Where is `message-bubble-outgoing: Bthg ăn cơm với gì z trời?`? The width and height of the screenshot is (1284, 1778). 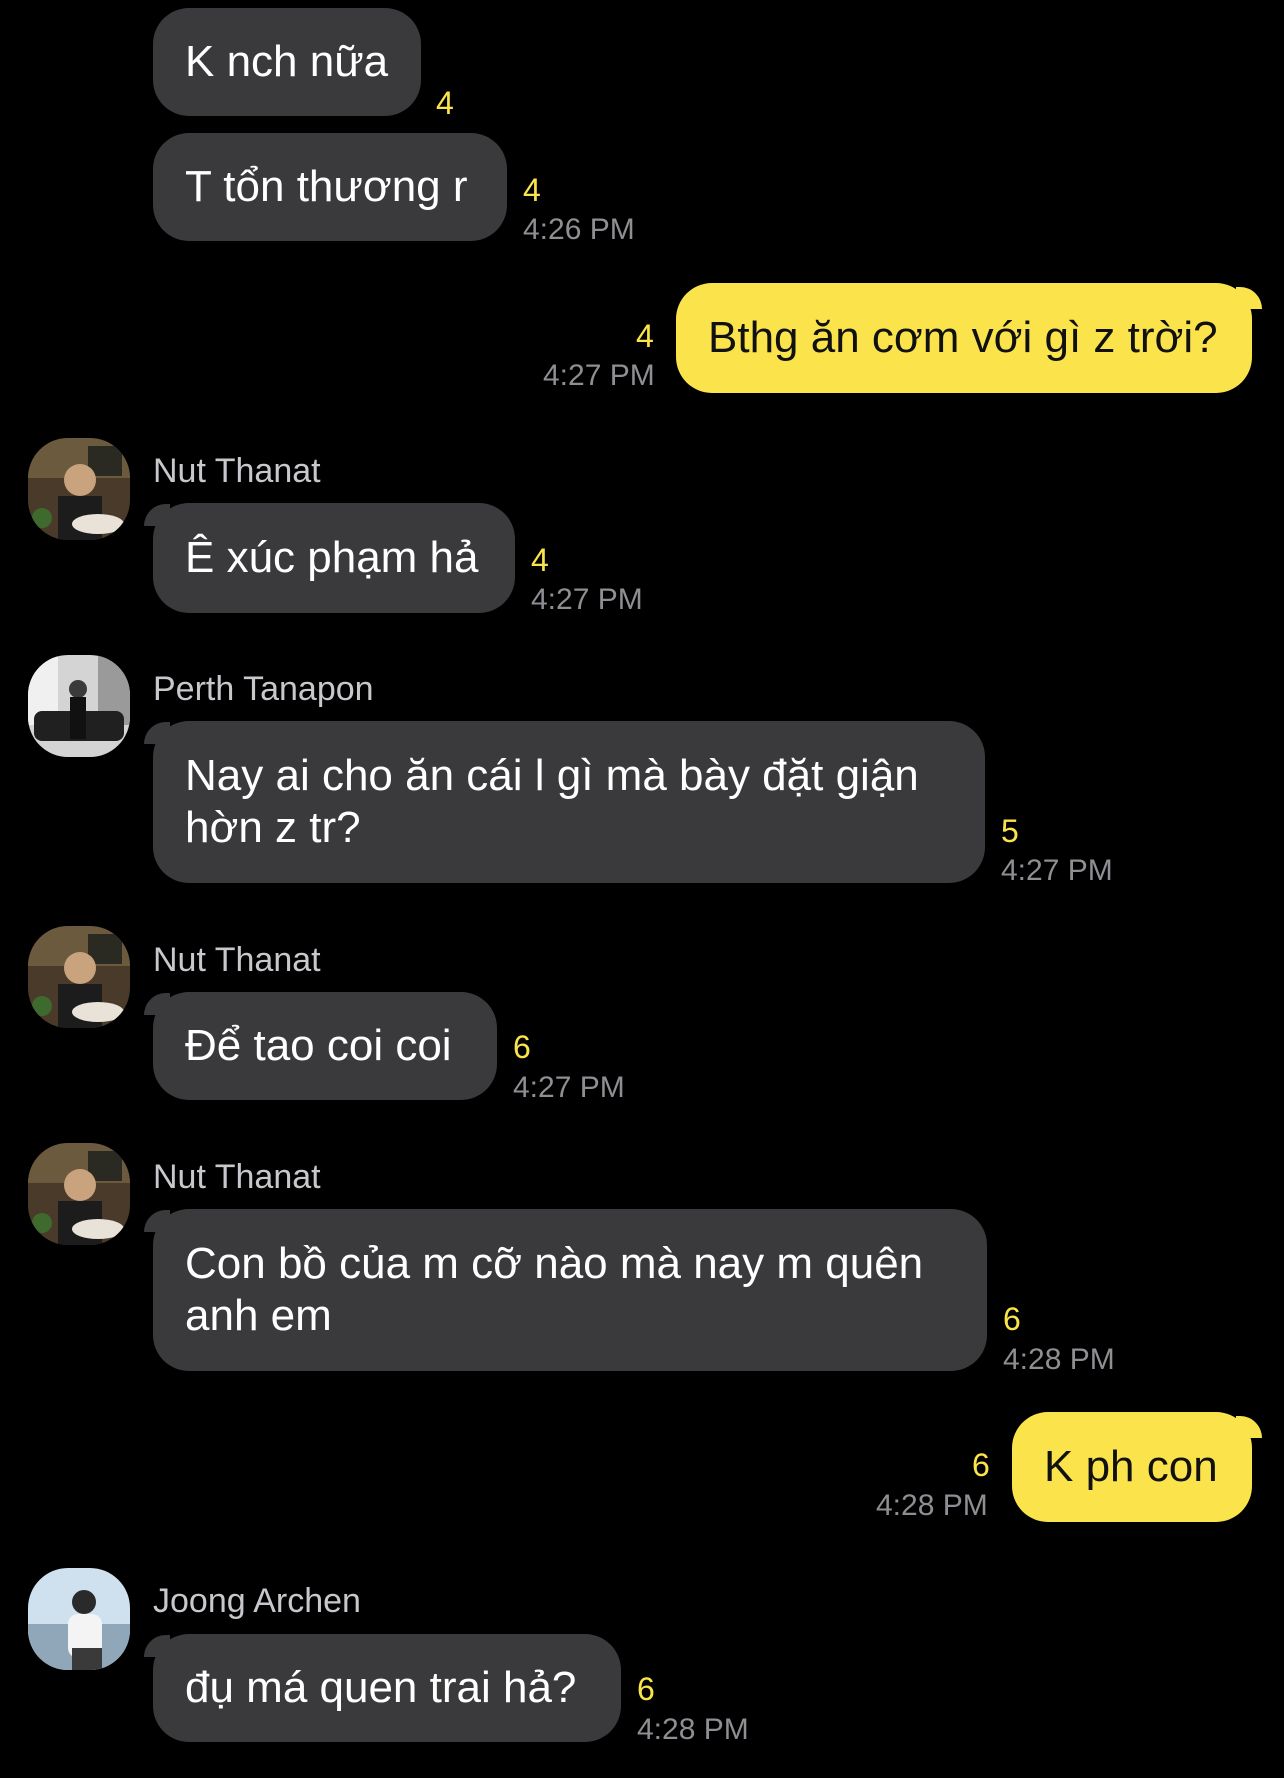
message-bubble-outgoing: Bthg ăn cơm với gì z trời? is located at coordinates (964, 338).